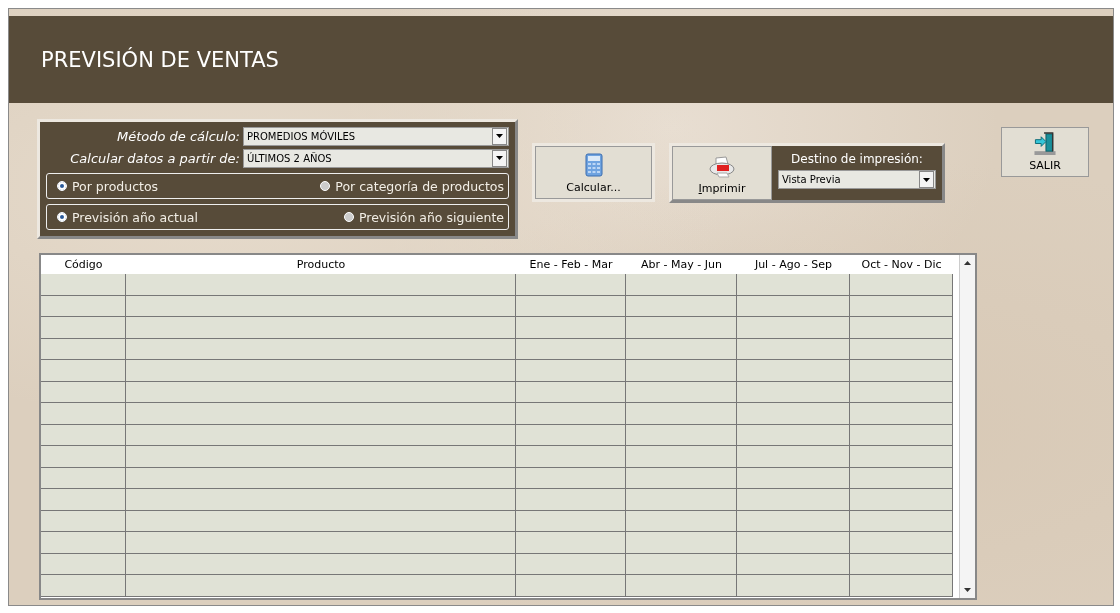 Image resolution: width=1120 pixels, height=613 pixels. I want to click on form-title: PREVISIÓN DE VENTAS, so click(160, 59).